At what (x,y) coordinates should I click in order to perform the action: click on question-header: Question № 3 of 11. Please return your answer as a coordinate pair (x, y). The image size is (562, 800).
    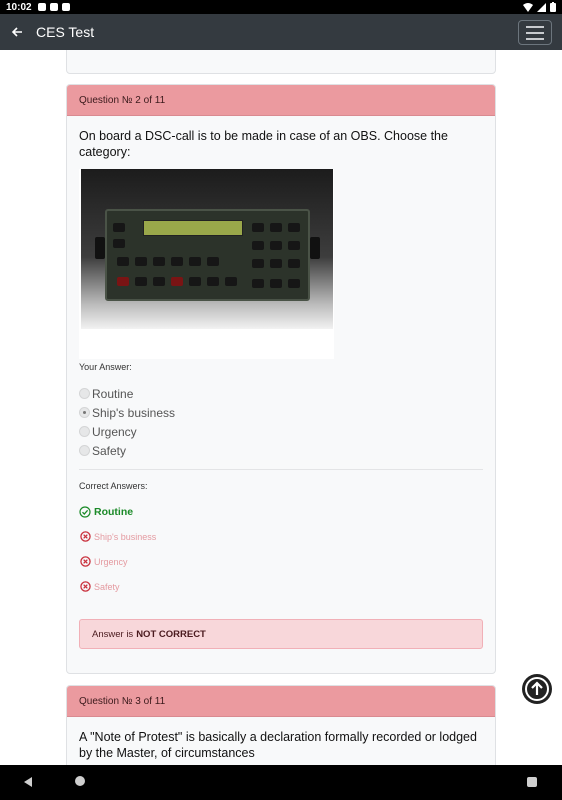
    Looking at the image, I should click on (281, 701).